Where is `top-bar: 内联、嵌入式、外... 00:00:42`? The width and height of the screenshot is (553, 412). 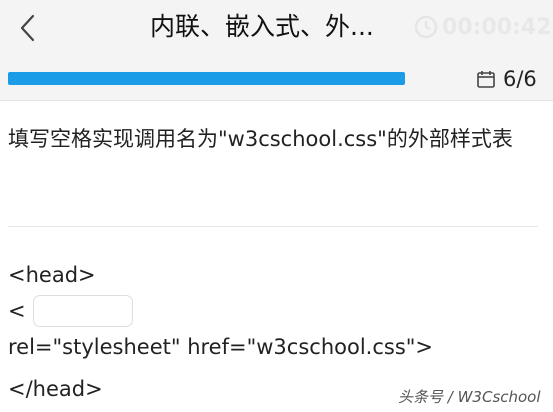
top-bar: 内联、嵌入式、外... 00:00:42 is located at coordinates (276, 28).